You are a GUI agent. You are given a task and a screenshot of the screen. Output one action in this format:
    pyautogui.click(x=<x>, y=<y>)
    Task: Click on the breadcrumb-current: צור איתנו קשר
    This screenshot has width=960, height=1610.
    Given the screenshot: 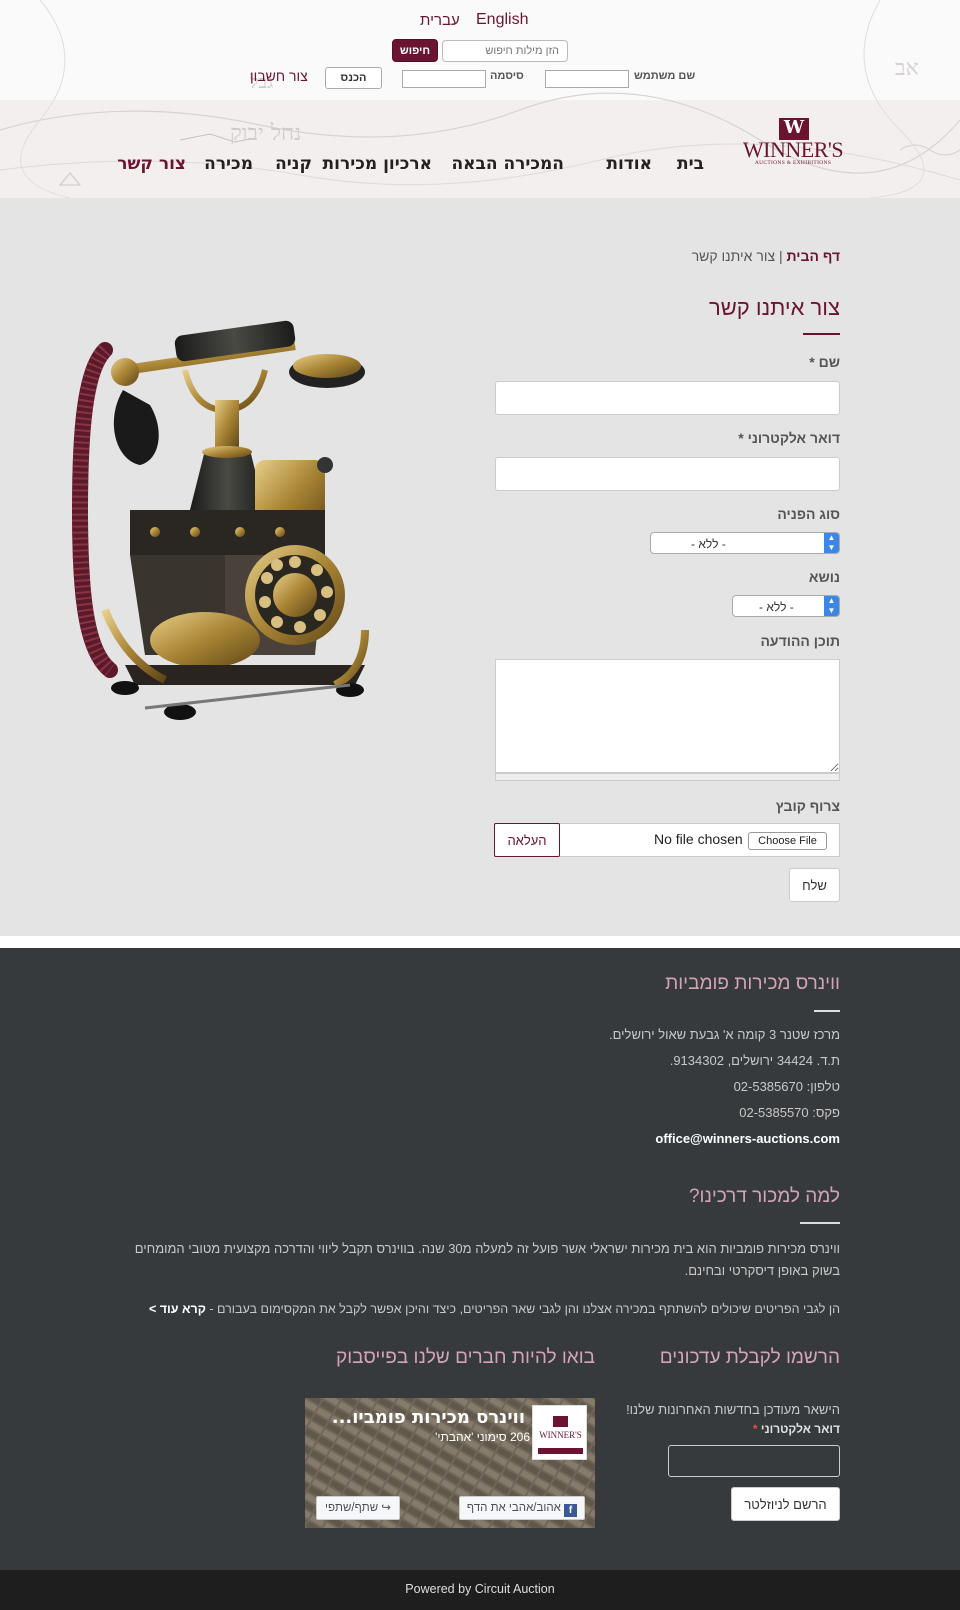 What is the action you would take?
    pyautogui.click(x=733, y=256)
    